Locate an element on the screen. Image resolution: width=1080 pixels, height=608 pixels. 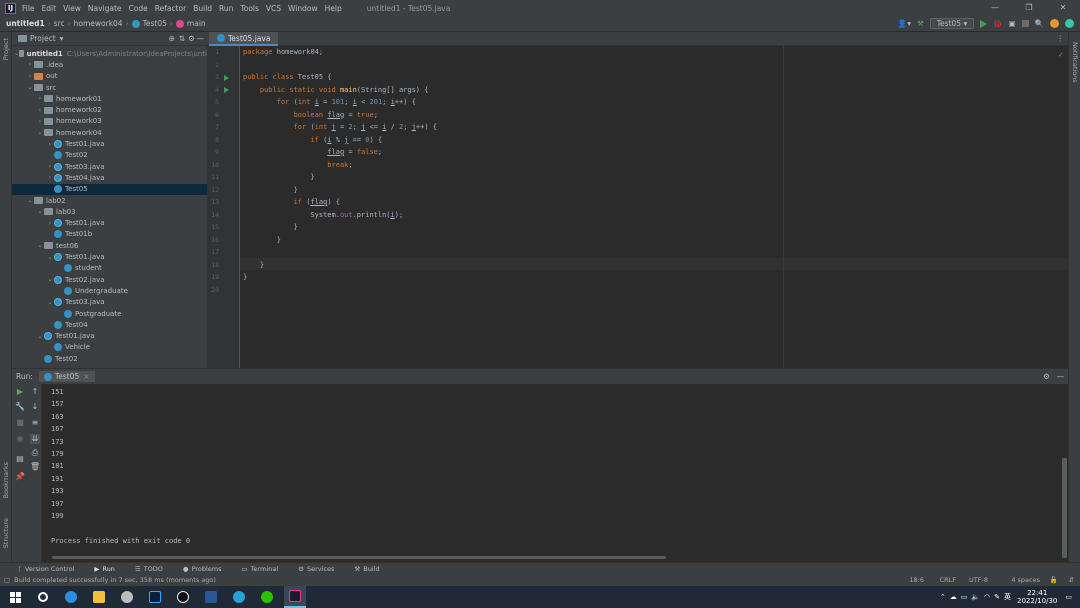
tree-item: Test01b is located at coordinates (109, 234).